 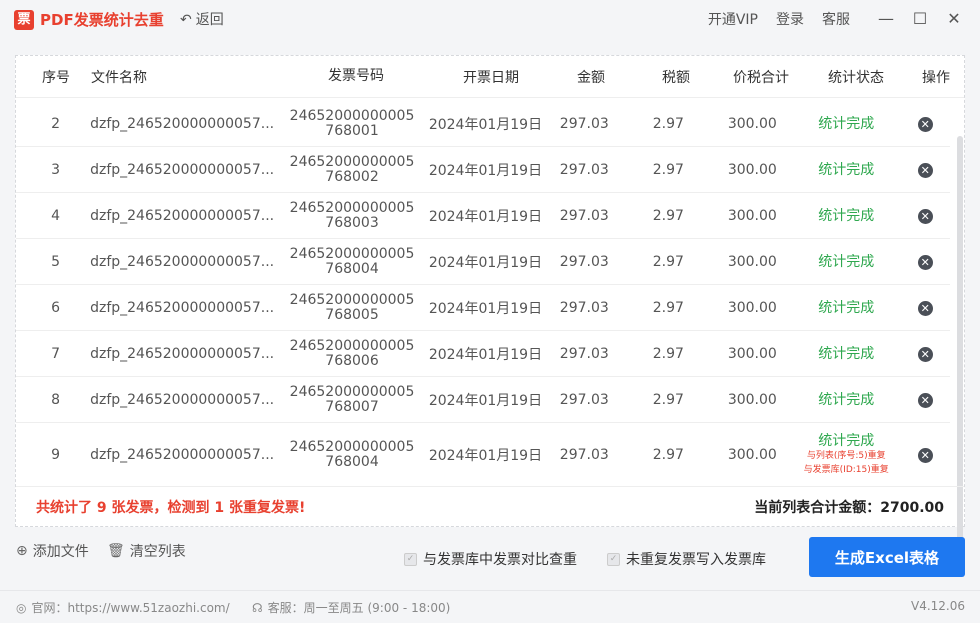 I want to click on add-circle-icon: ⊕, so click(x=22, y=551).